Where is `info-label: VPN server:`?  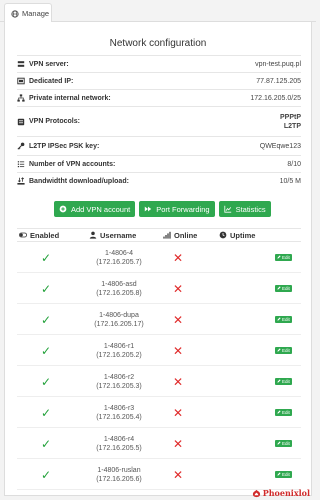
info-label: VPN server: is located at coordinates (49, 64).